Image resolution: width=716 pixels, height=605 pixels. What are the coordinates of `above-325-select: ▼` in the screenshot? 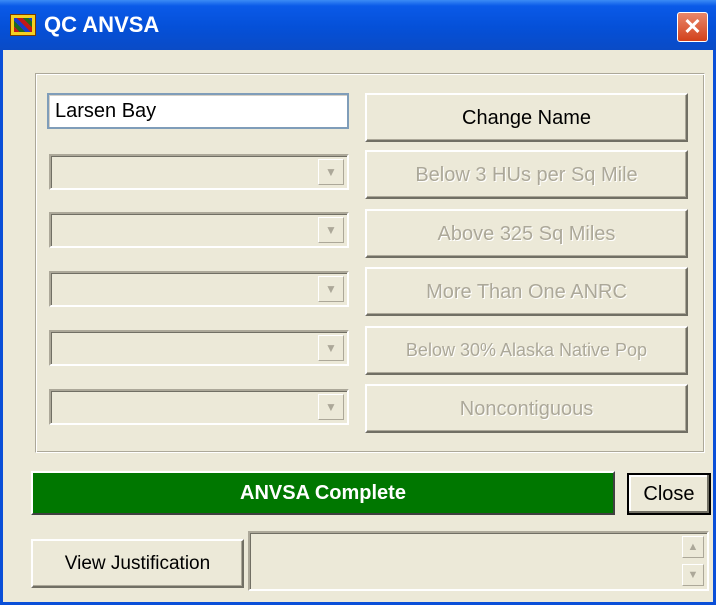 It's located at (199, 230).